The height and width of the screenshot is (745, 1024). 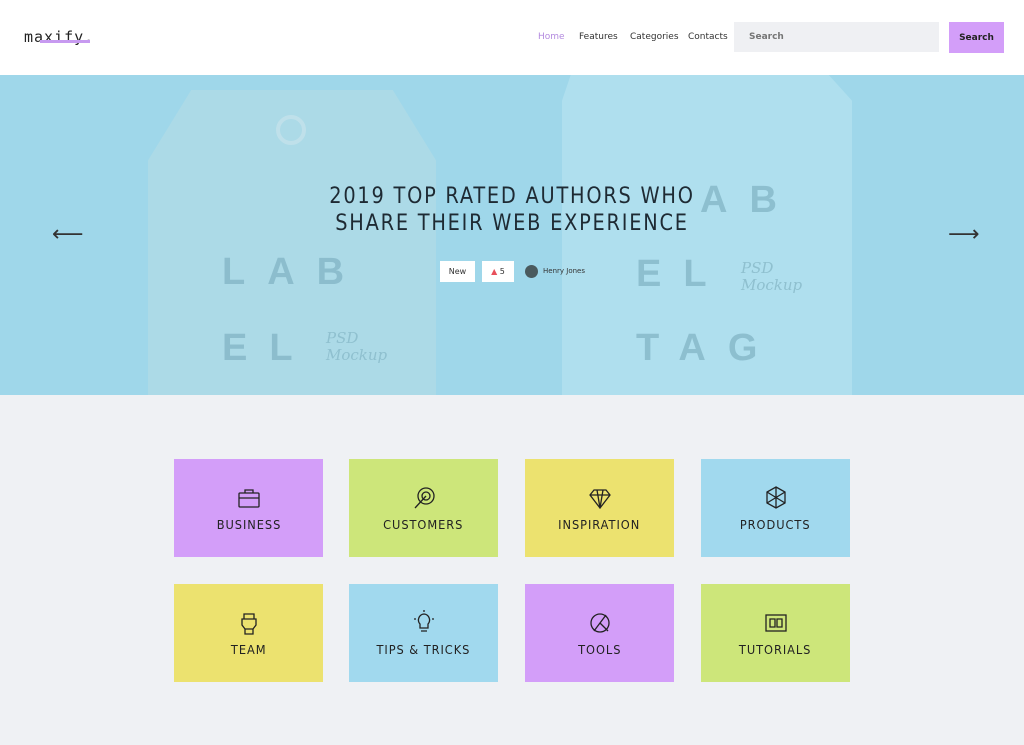 I want to click on target-icon, so click(x=424, y=498).